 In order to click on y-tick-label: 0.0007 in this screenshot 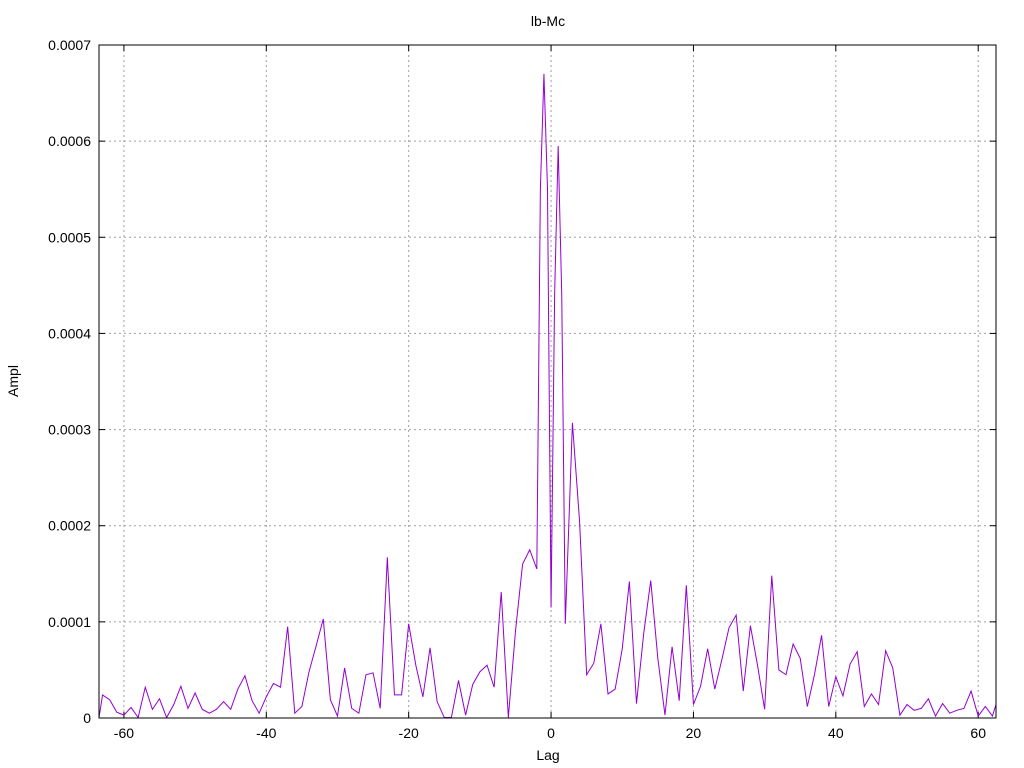, I will do `click(69, 45)`.